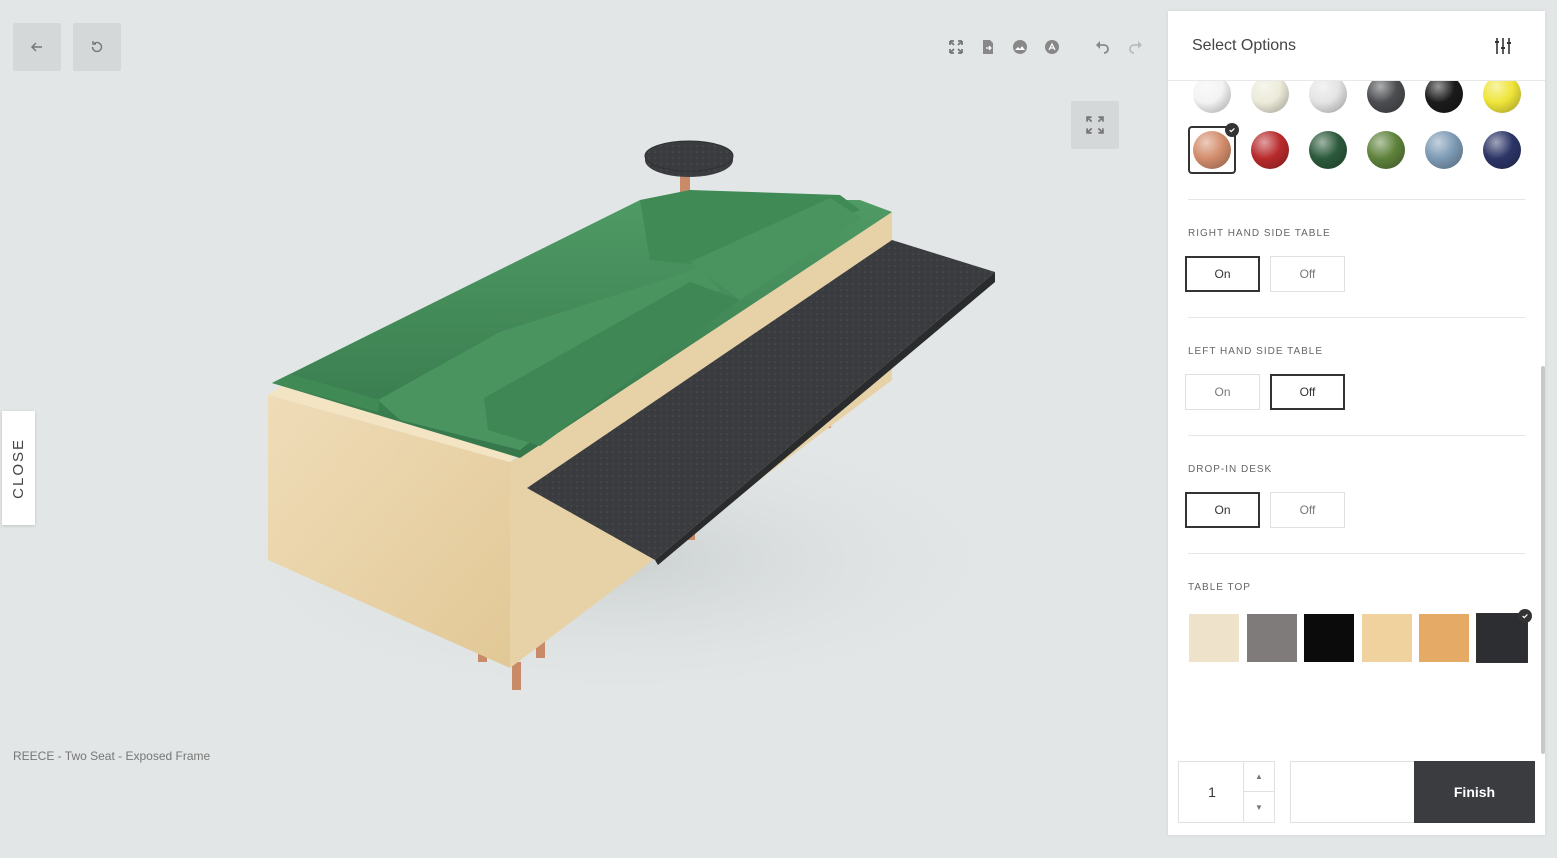  I want to click on close-panel-tab: CLOSE, so click(18, 468).